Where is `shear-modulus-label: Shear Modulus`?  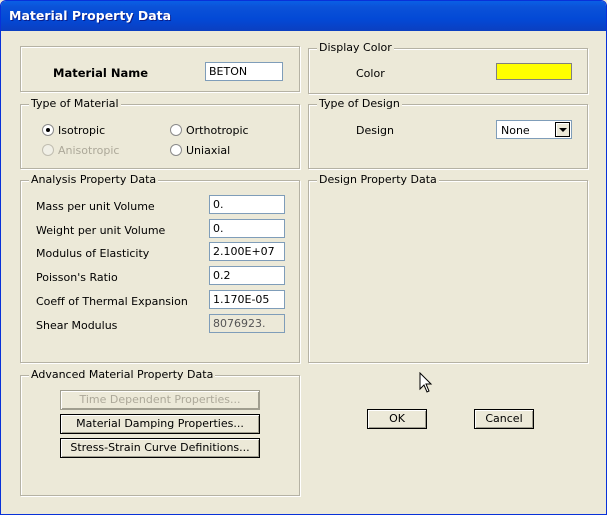
shear-modulus-label: Shear Modulus is located at coordinates (77, 325).